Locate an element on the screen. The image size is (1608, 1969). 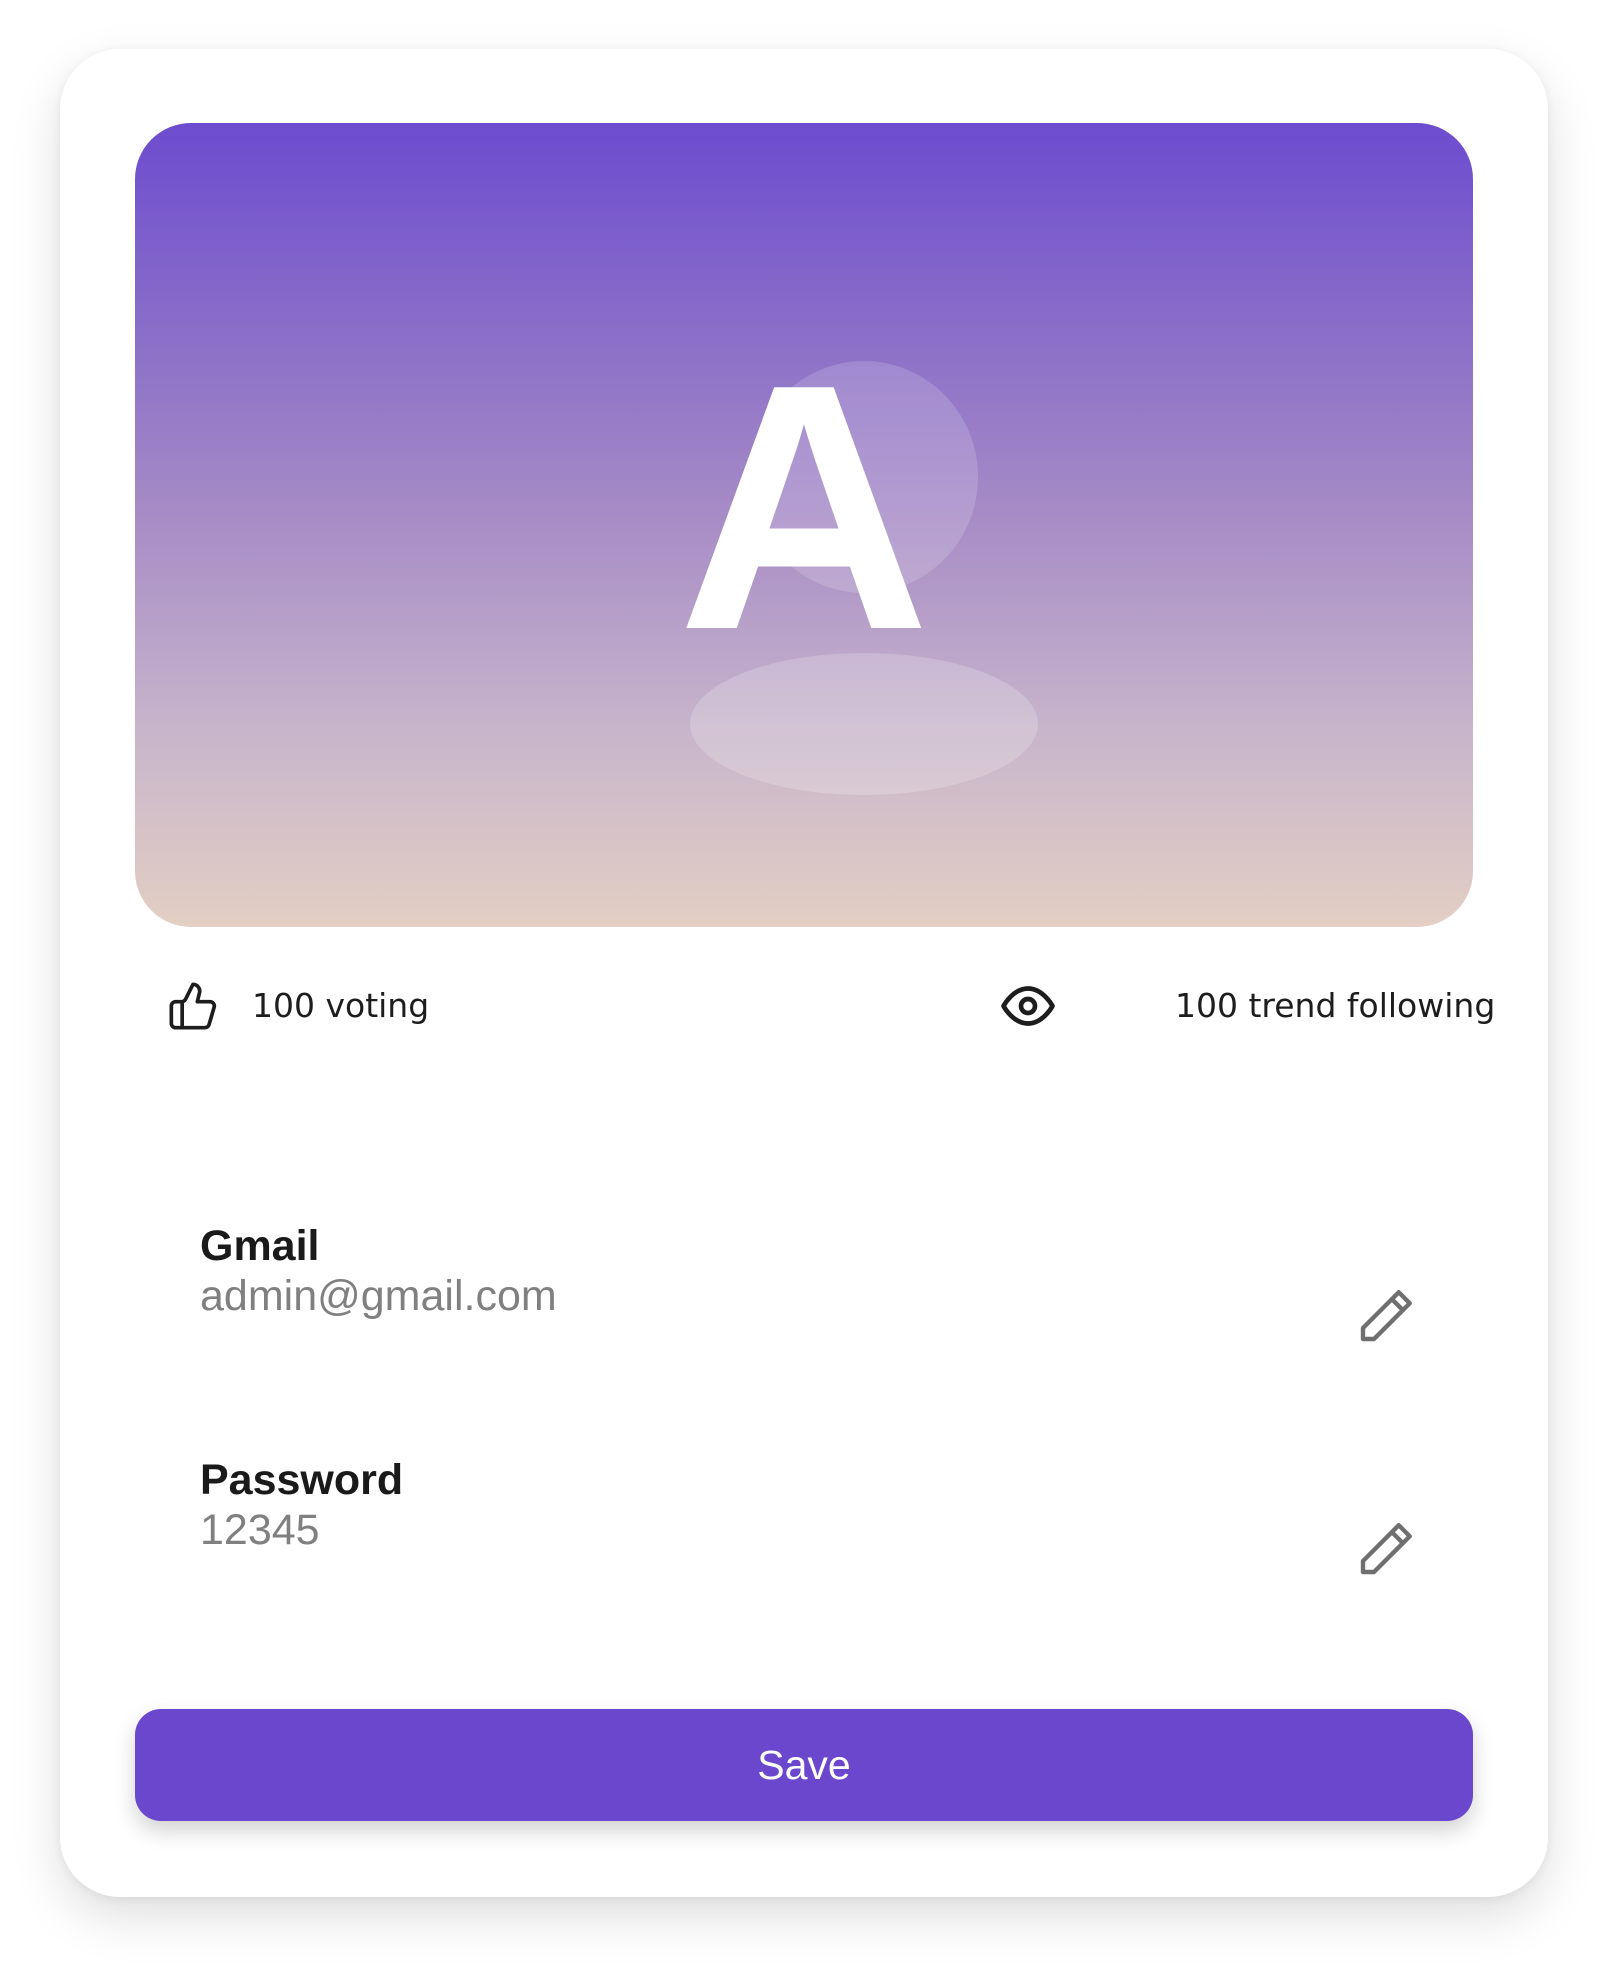
edit-email-button is located at coordinates (1385, 1319).